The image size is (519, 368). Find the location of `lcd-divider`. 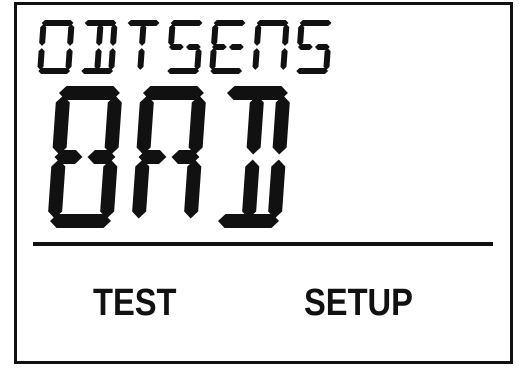

lcd-divider is located at coordinates (263, 244).